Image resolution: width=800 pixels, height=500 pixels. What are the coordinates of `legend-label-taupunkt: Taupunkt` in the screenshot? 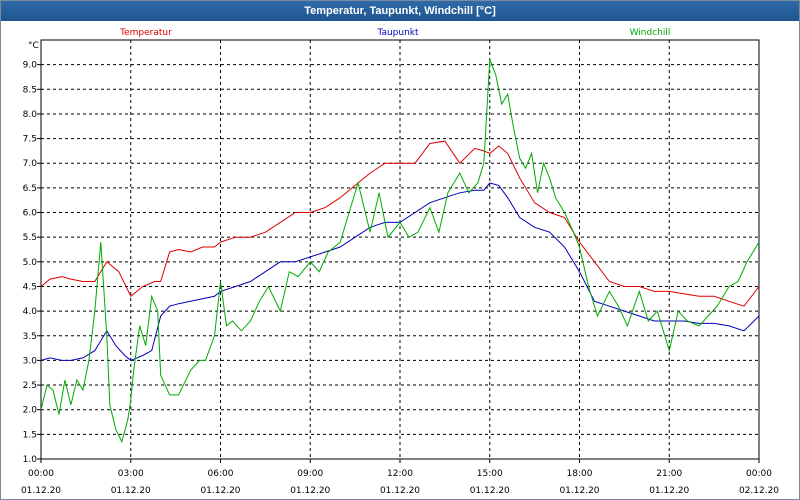 It's located at (397, 33).